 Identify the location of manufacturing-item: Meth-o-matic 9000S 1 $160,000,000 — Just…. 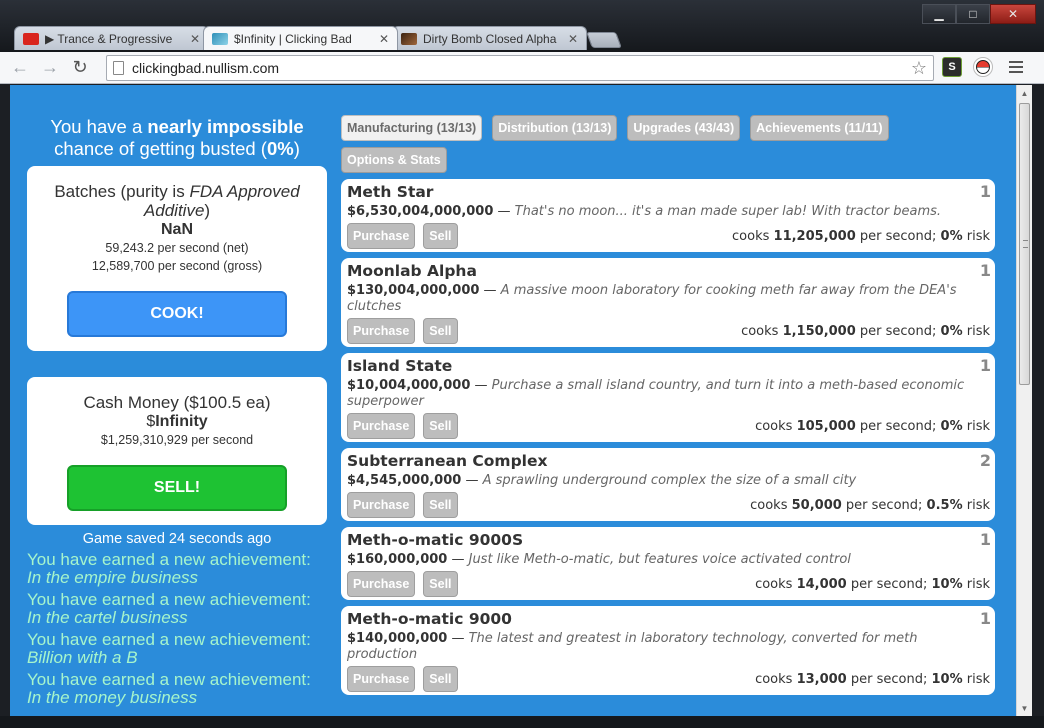
(668, 563).